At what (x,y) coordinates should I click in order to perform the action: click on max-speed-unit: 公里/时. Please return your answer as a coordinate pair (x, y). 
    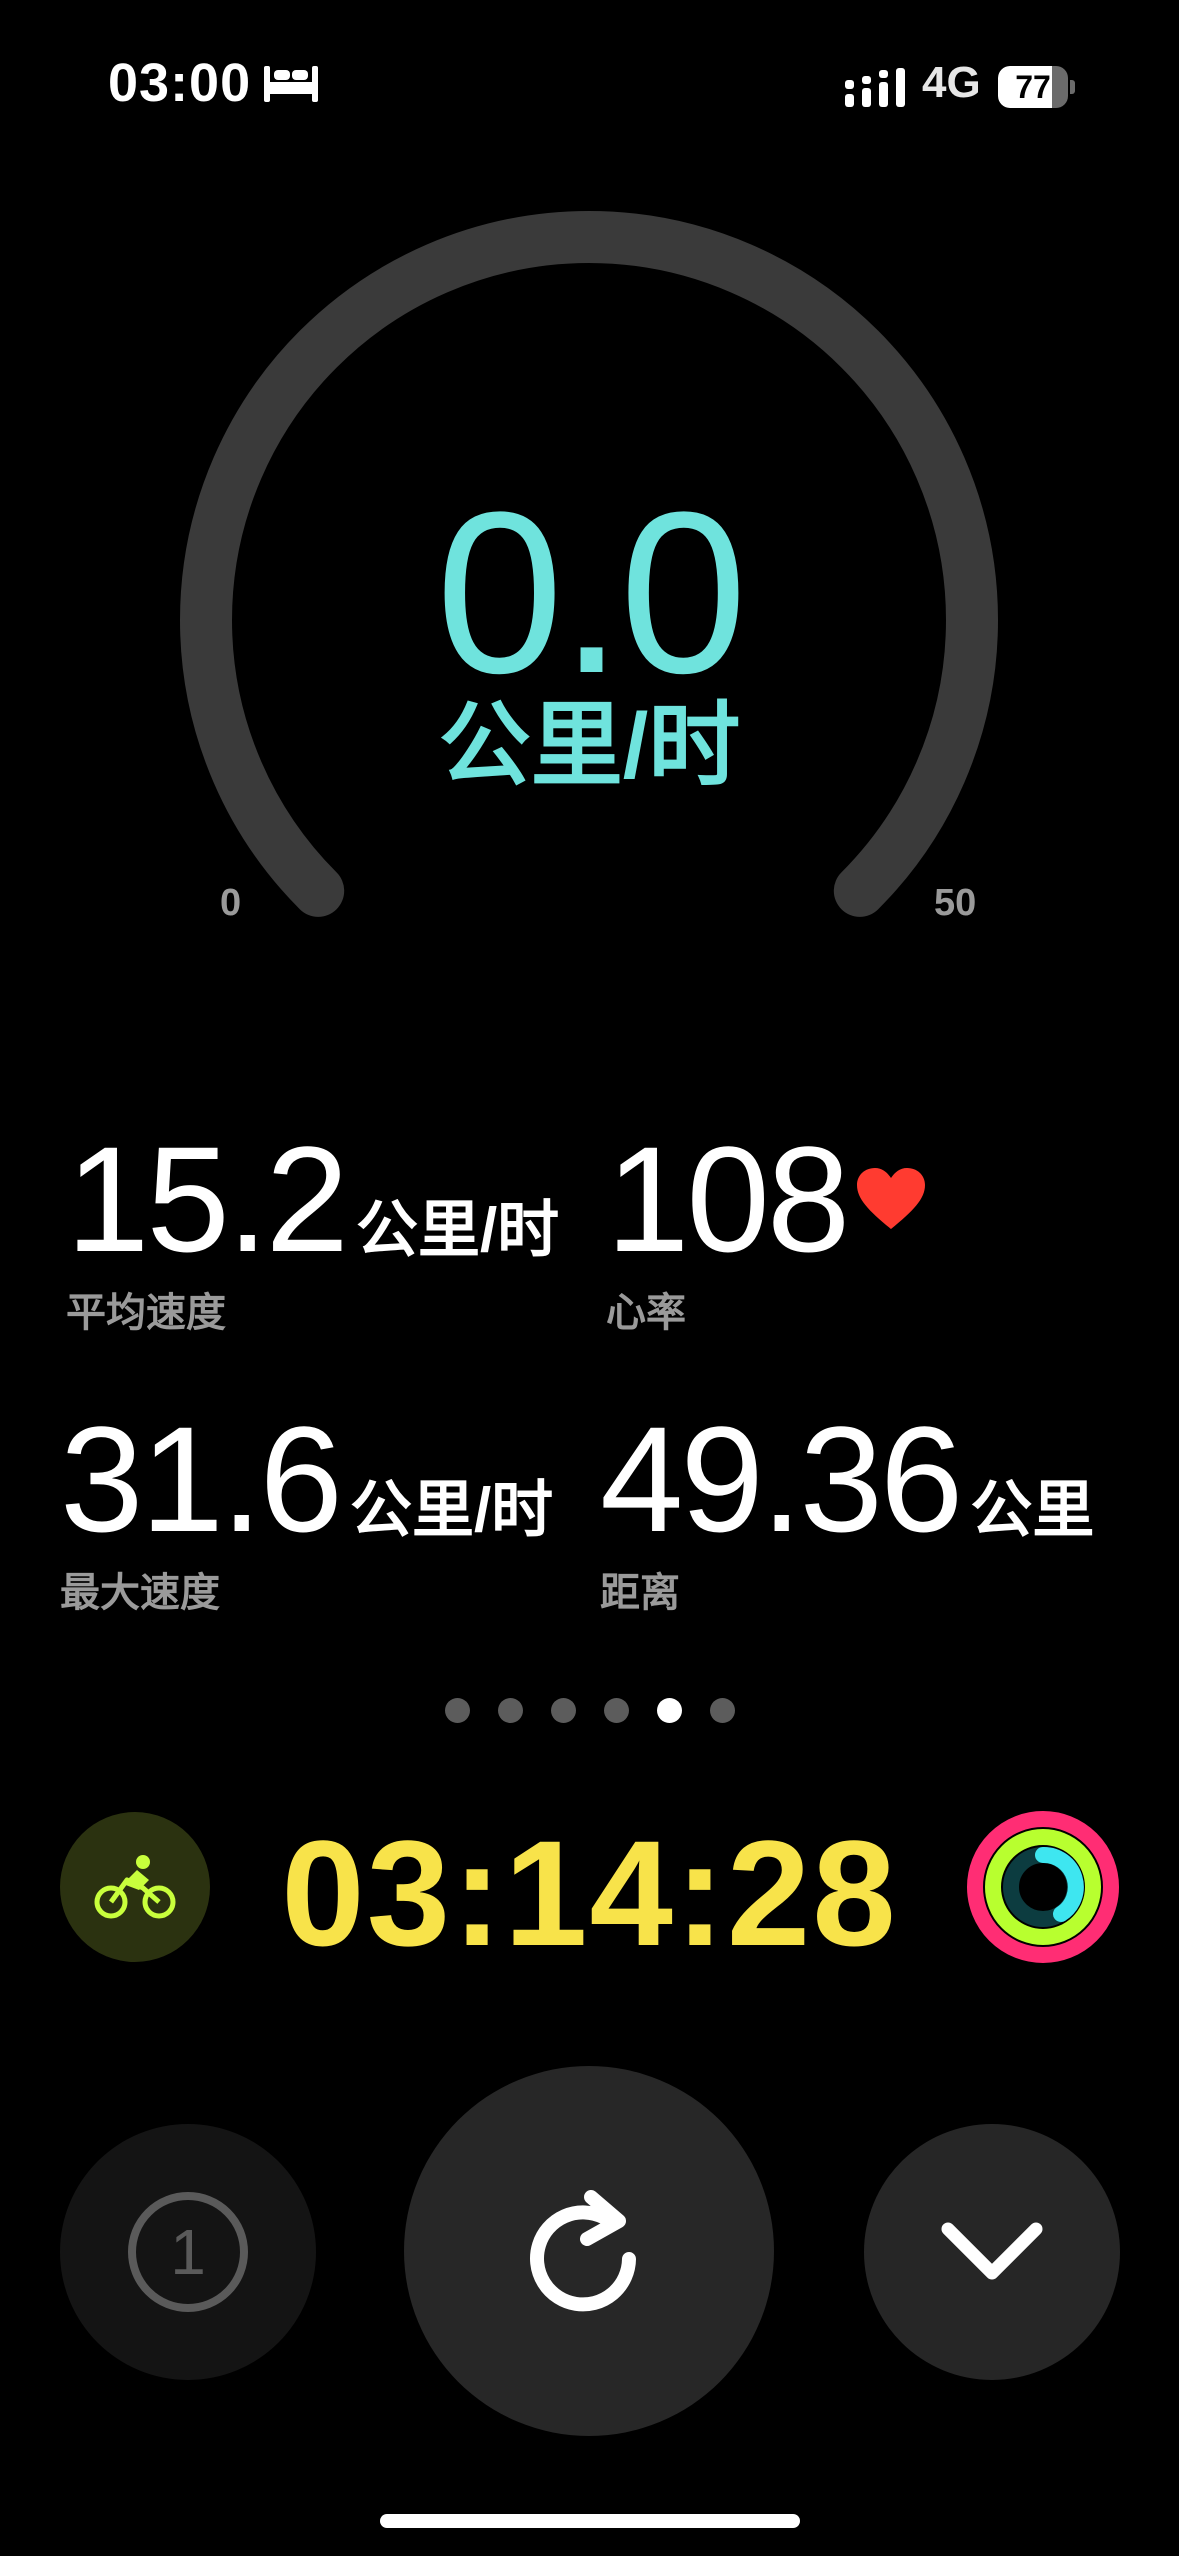
    Looking at the image, I should click on (451, 1510).